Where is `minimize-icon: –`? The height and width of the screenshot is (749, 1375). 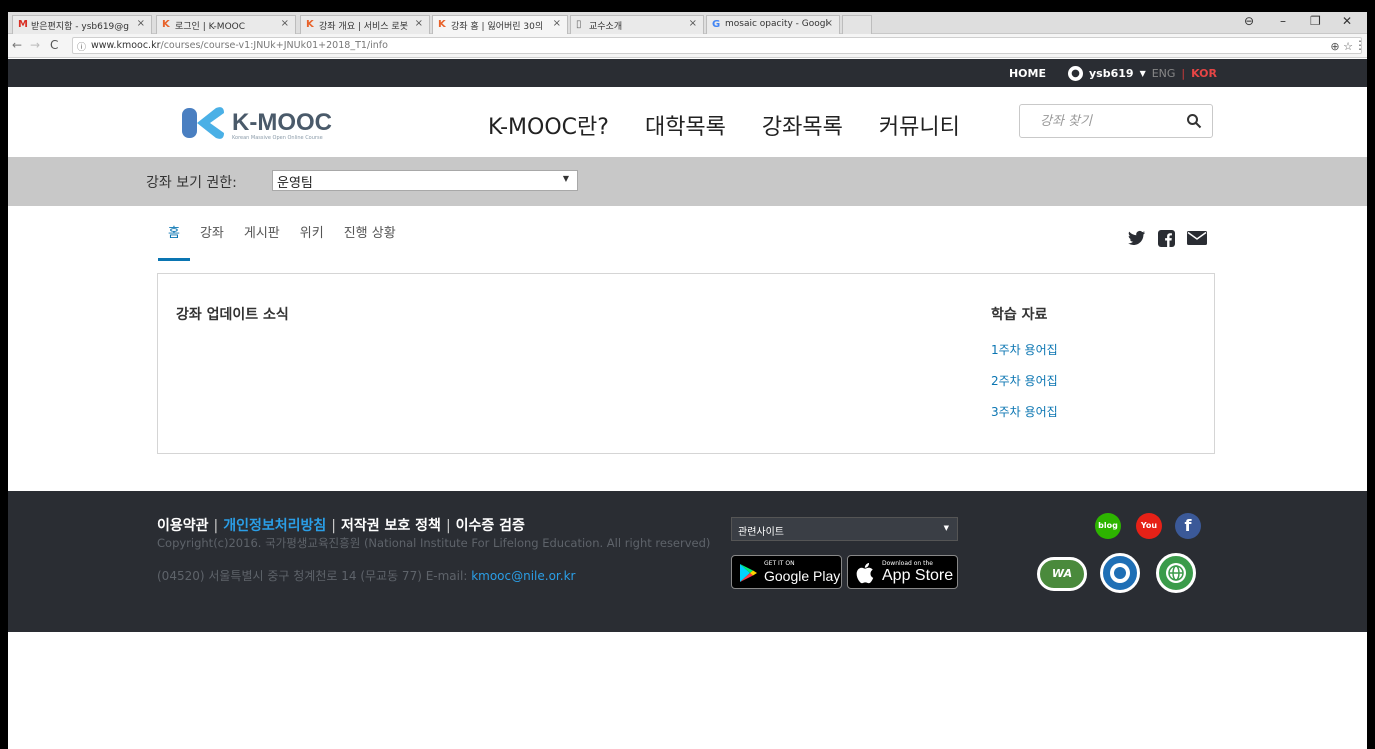
minimize-icon: – is located at coordinates (1283, 21).